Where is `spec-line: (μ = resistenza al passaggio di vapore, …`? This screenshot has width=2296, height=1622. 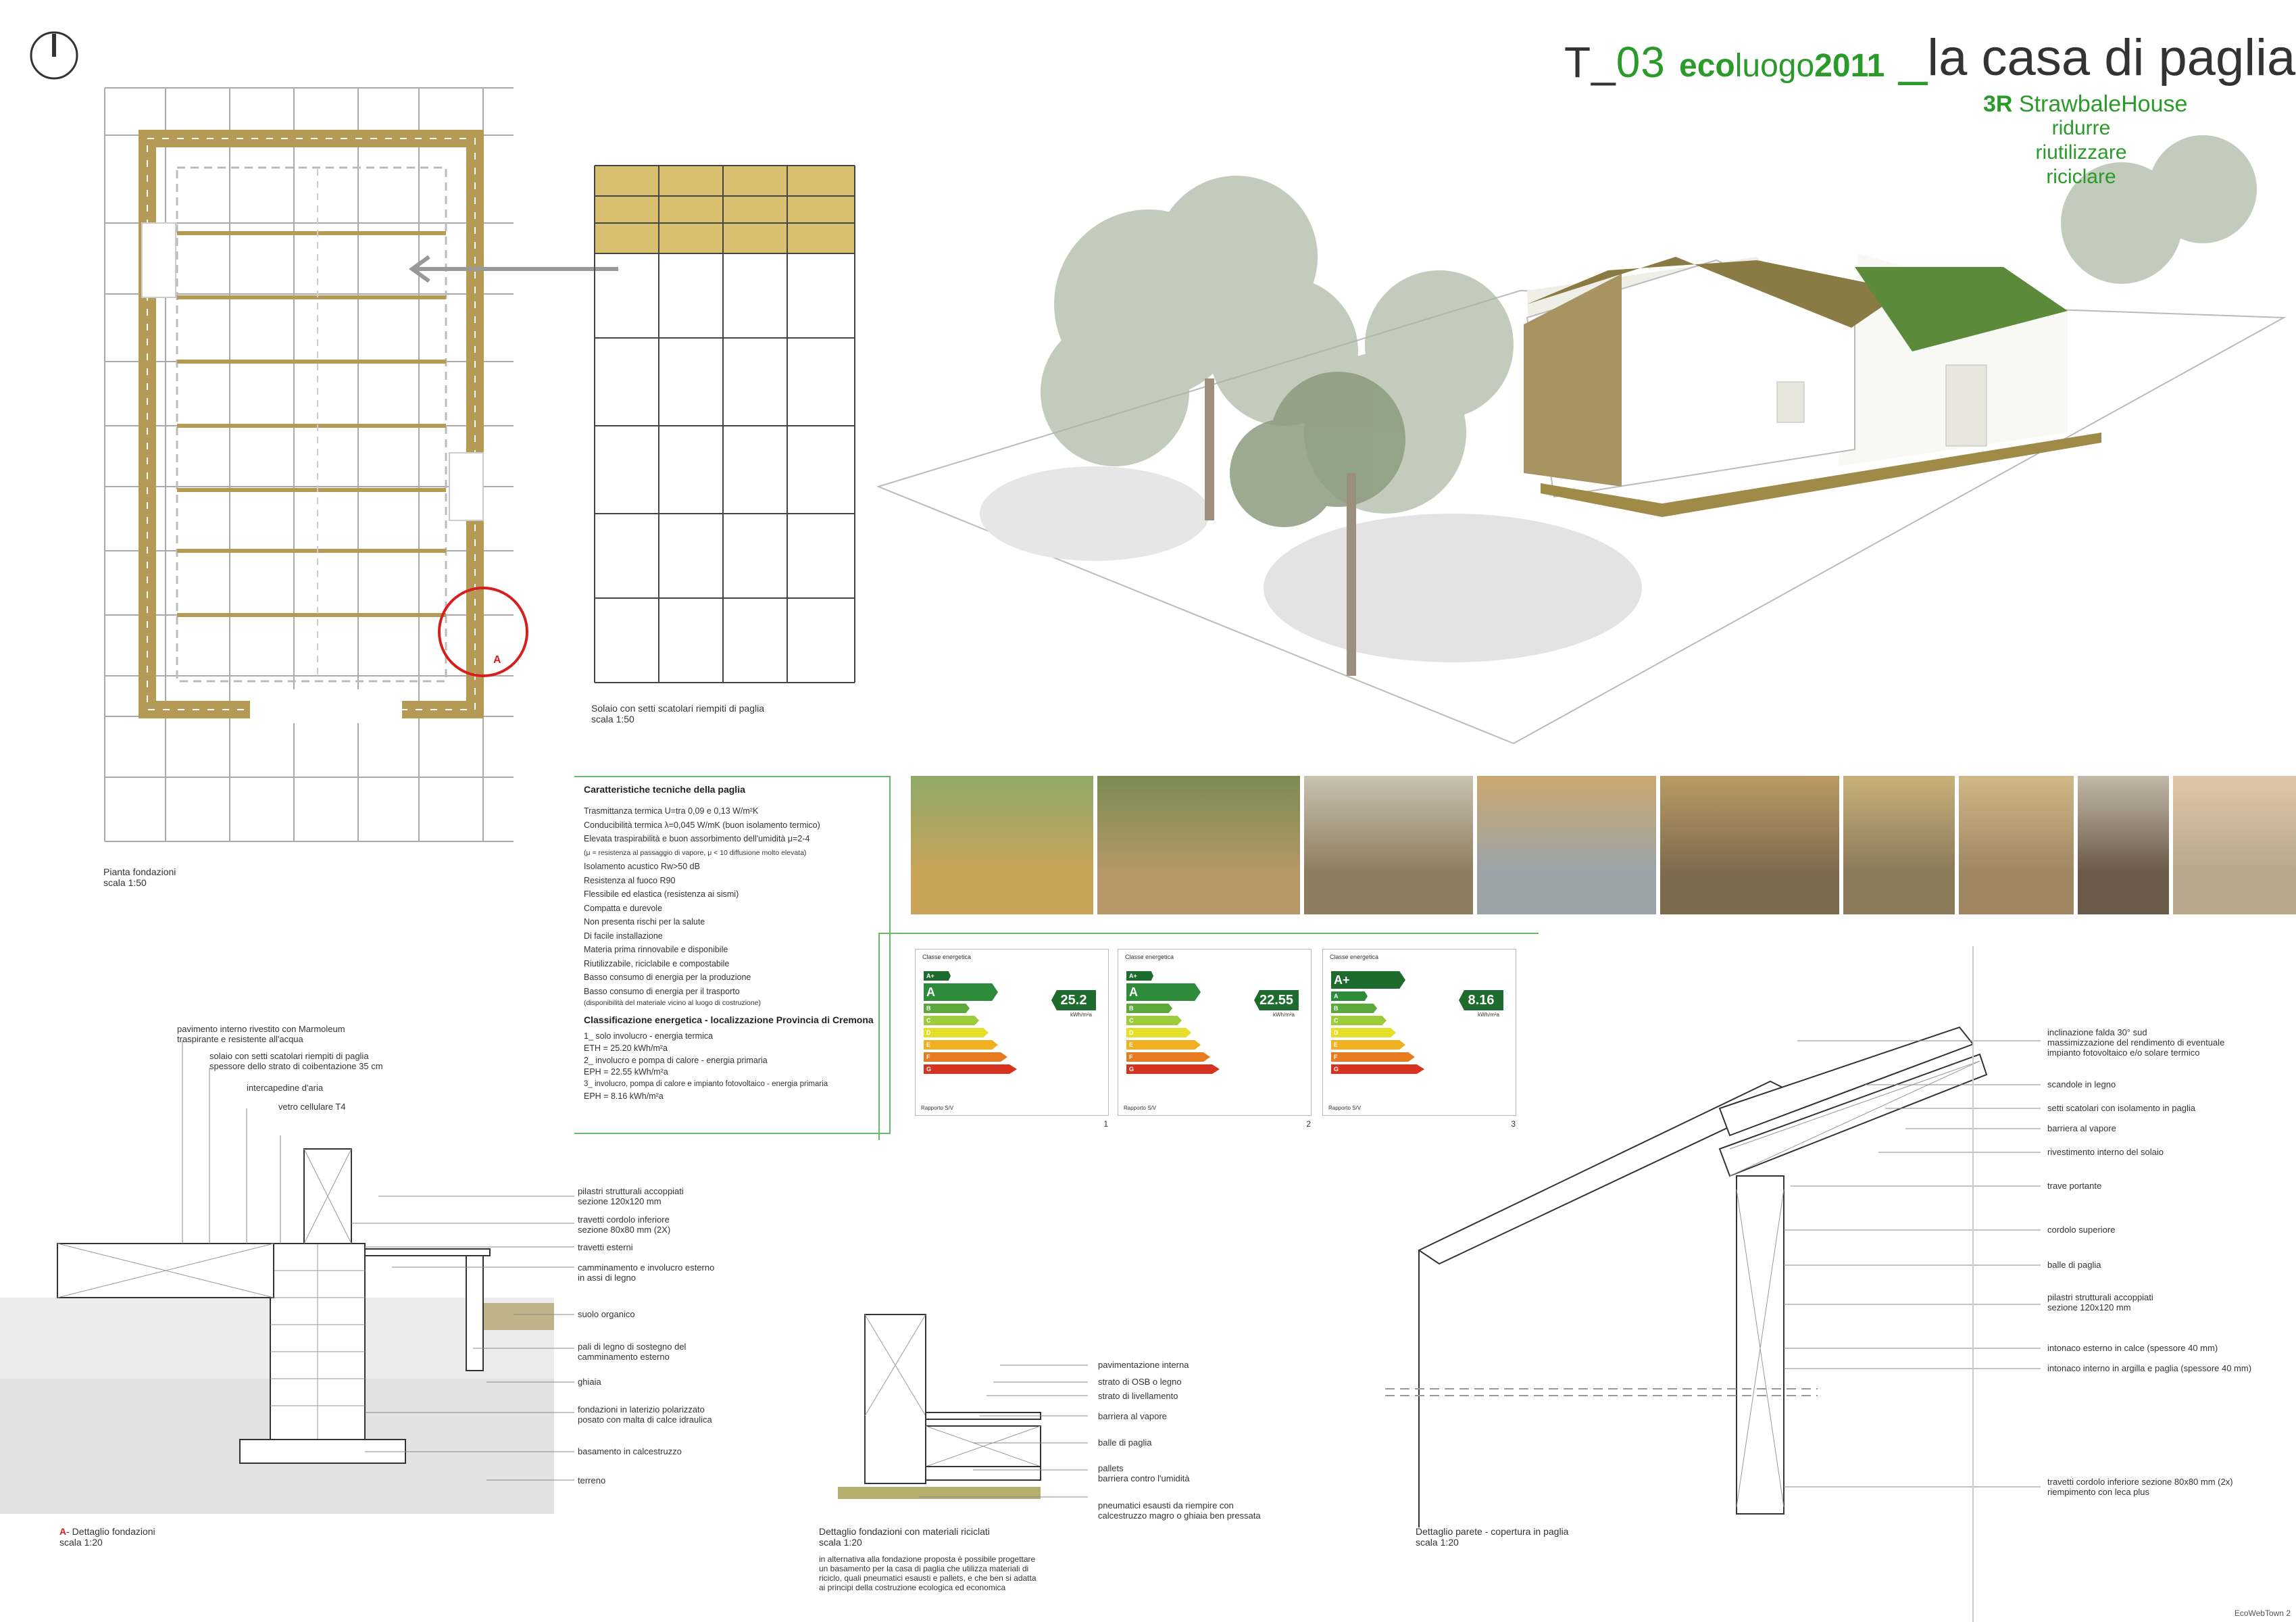
spec-line: (μ = resistenza al passaggio di vapore, … is located at coordinates (696, 852).